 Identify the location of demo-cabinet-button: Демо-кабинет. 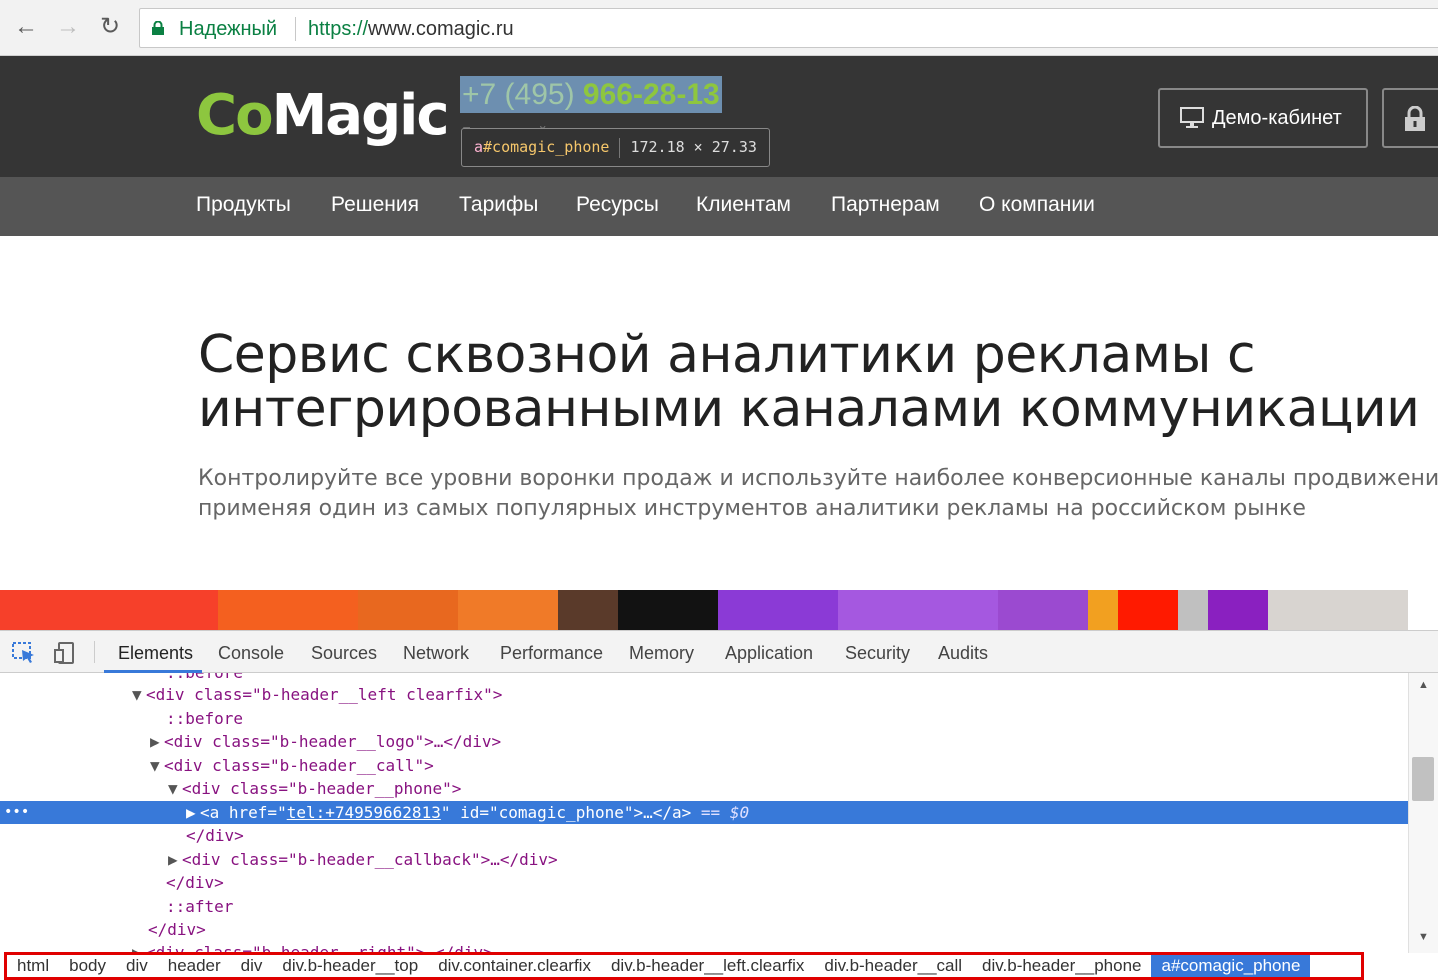
(1263, 118).